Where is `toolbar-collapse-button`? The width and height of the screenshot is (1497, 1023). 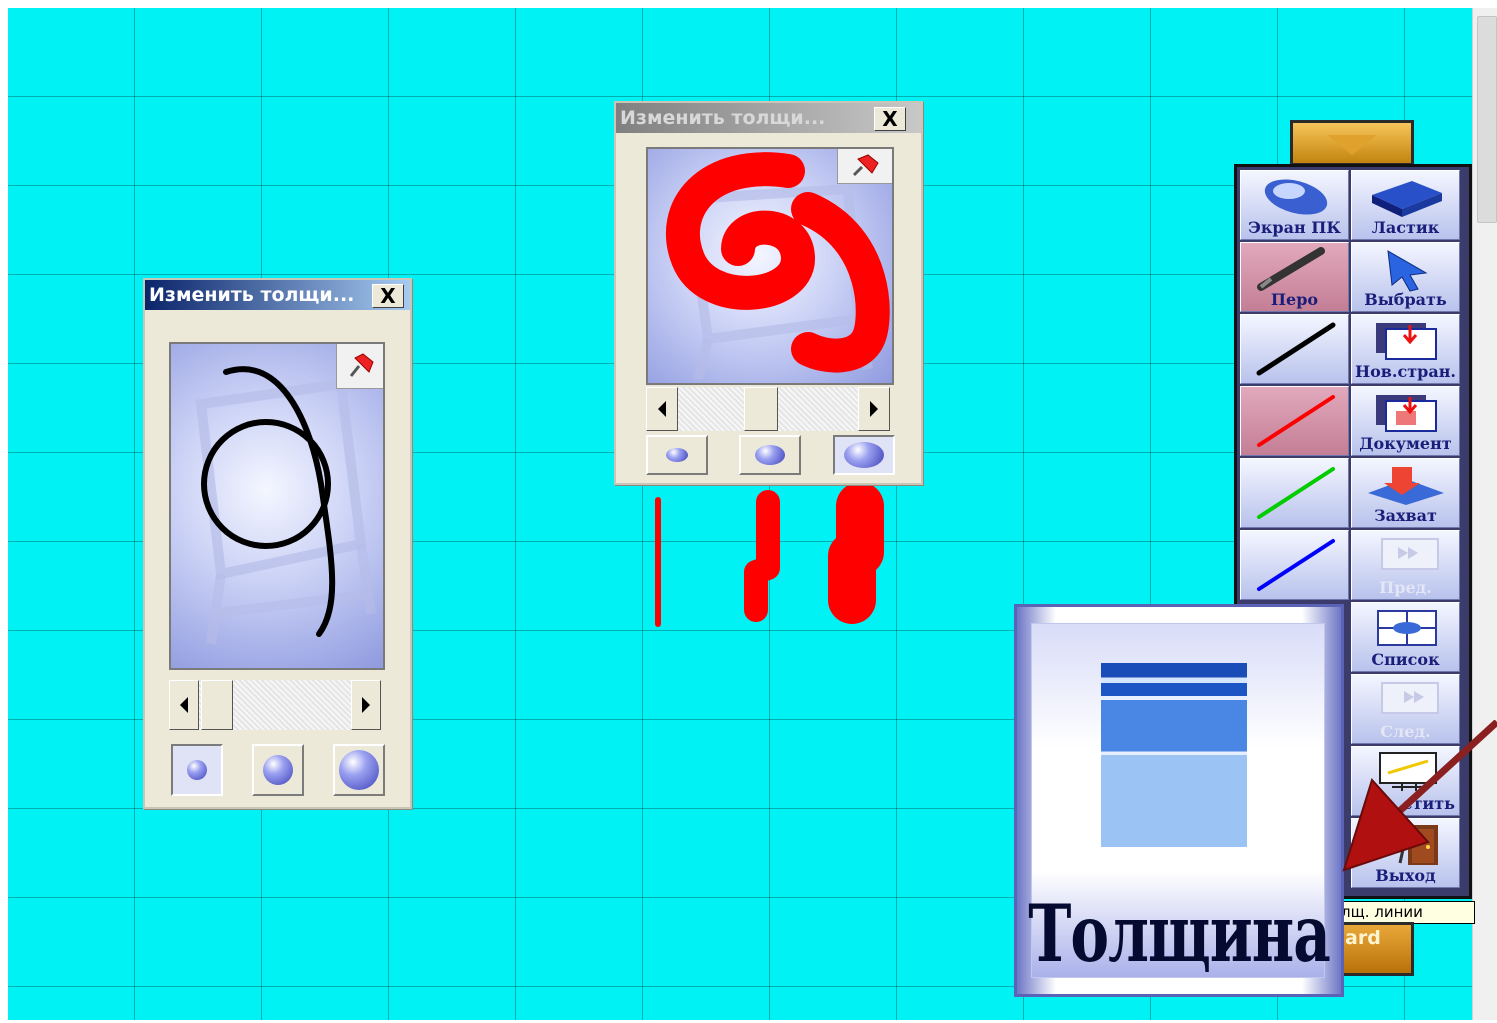
toolbar-collapse-button is located at coordinates (1352, 143).